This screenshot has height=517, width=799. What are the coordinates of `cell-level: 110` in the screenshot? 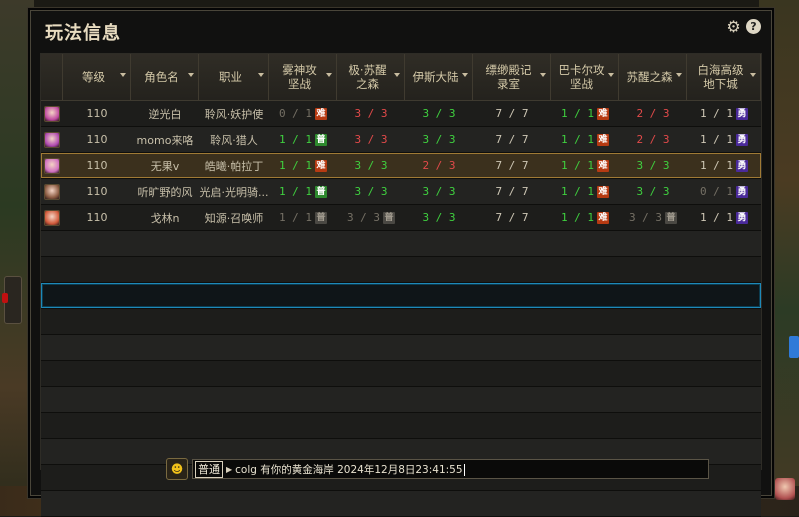 It's located at (97, 191).